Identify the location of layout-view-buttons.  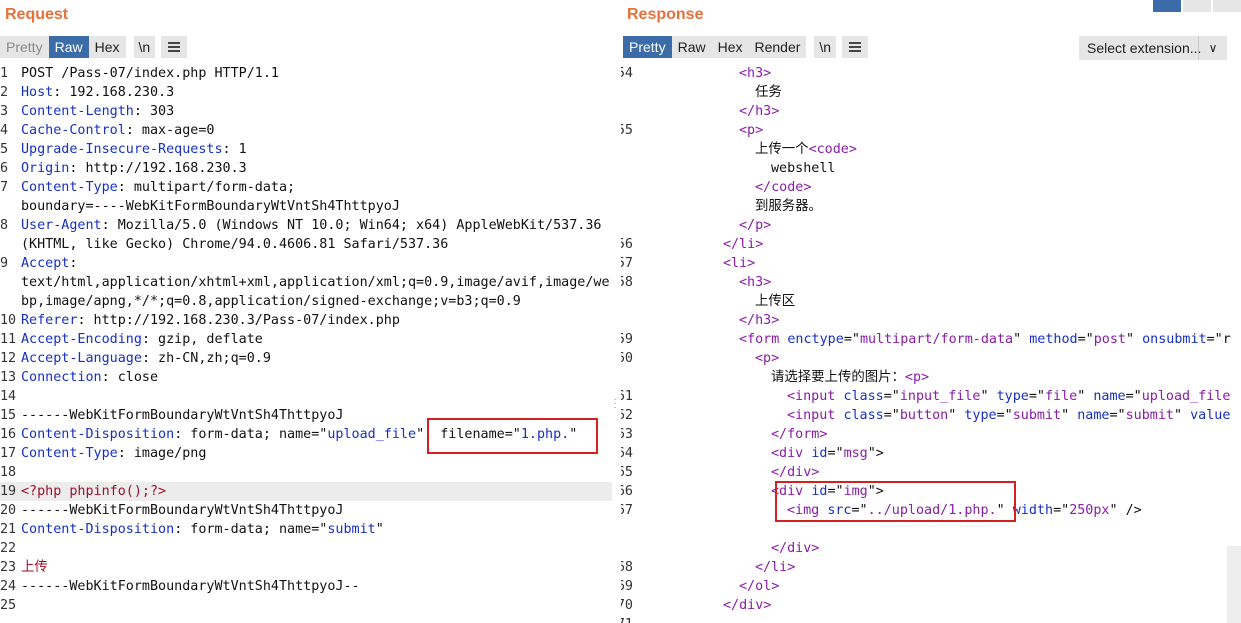
(1196, 6).